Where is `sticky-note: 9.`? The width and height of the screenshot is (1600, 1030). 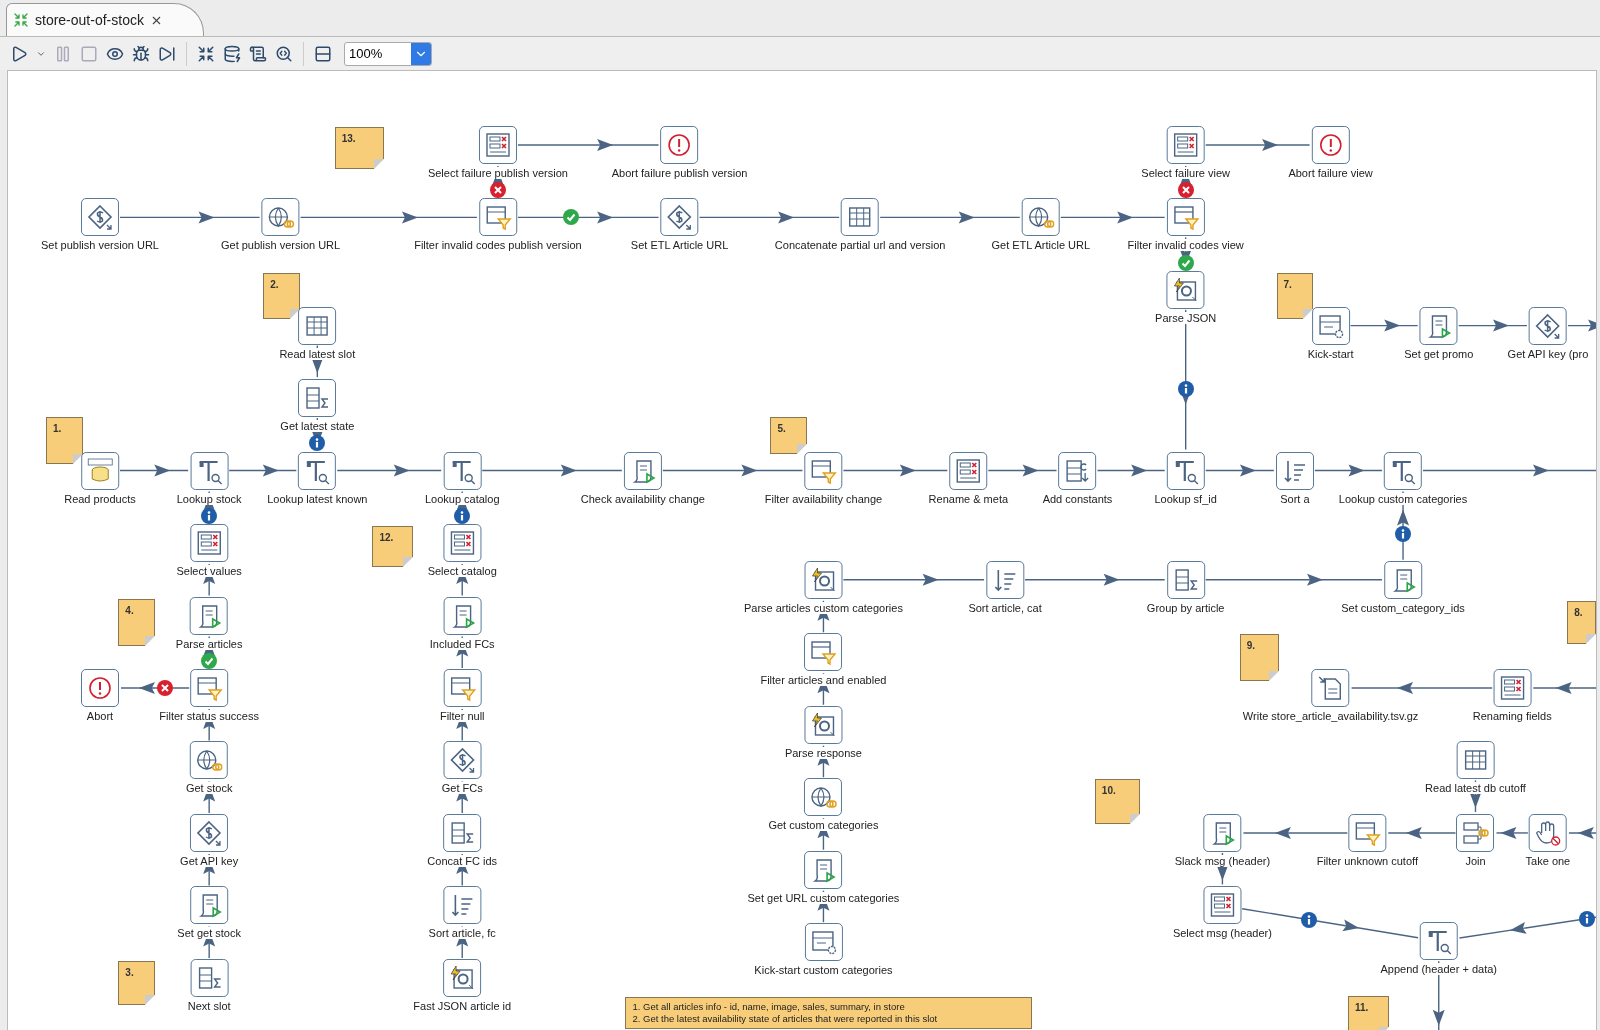
sticky-note: 9. is located at coordinates (1259, 657).